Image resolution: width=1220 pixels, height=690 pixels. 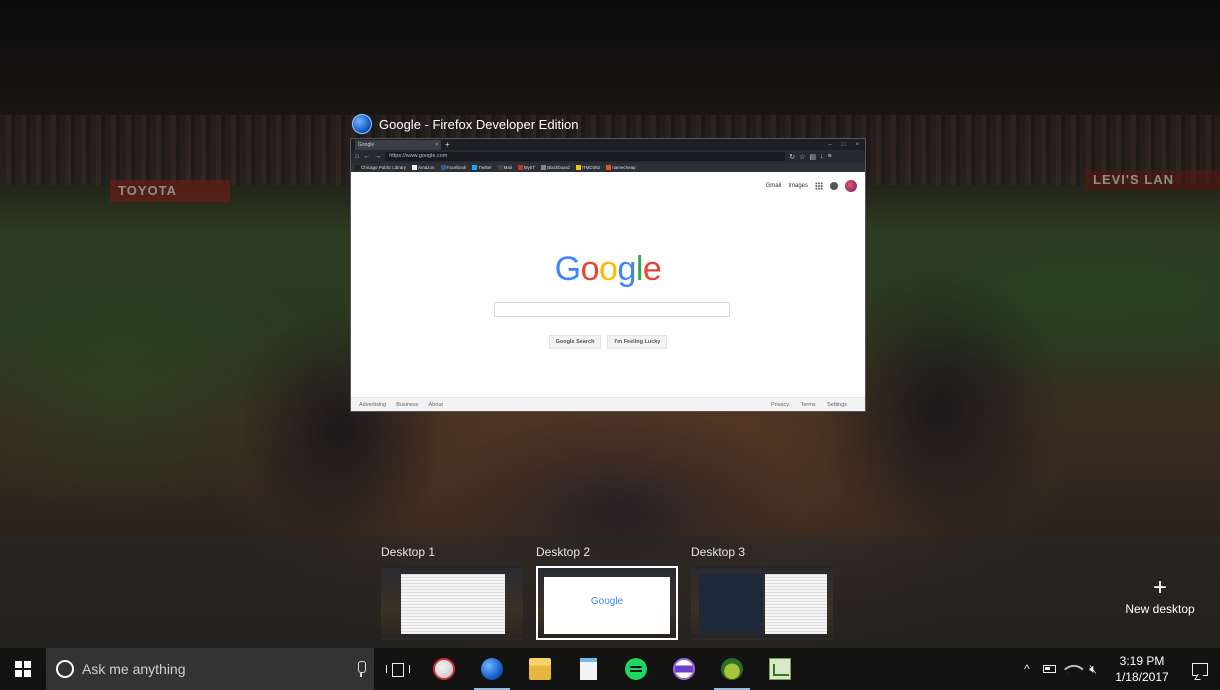 I want to click on desktop-1-thumbnail, so click(x=452, y=603).